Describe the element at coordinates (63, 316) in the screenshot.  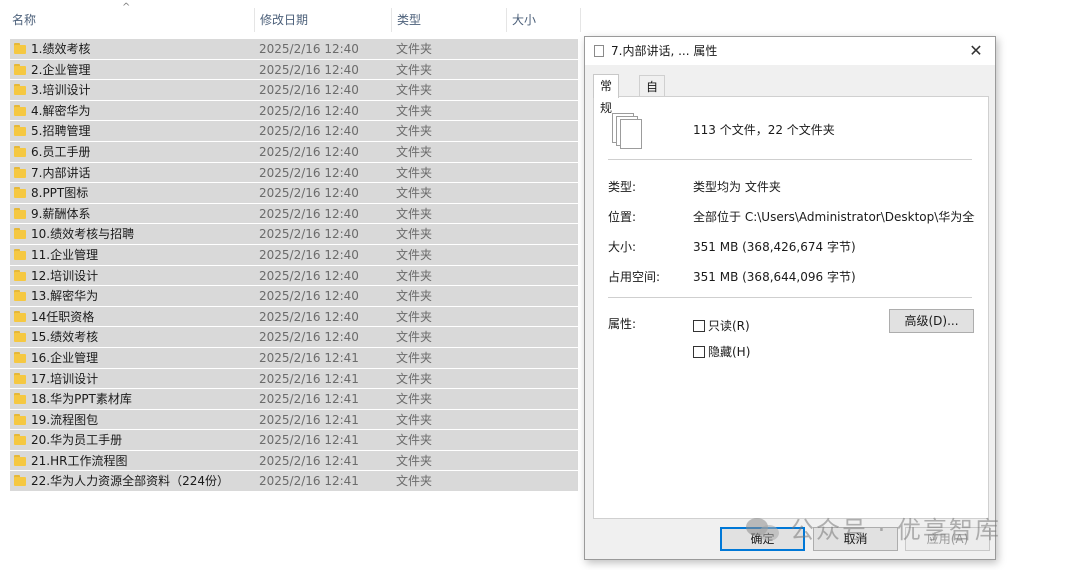
I see `file-name: 14任职资格` at that location.